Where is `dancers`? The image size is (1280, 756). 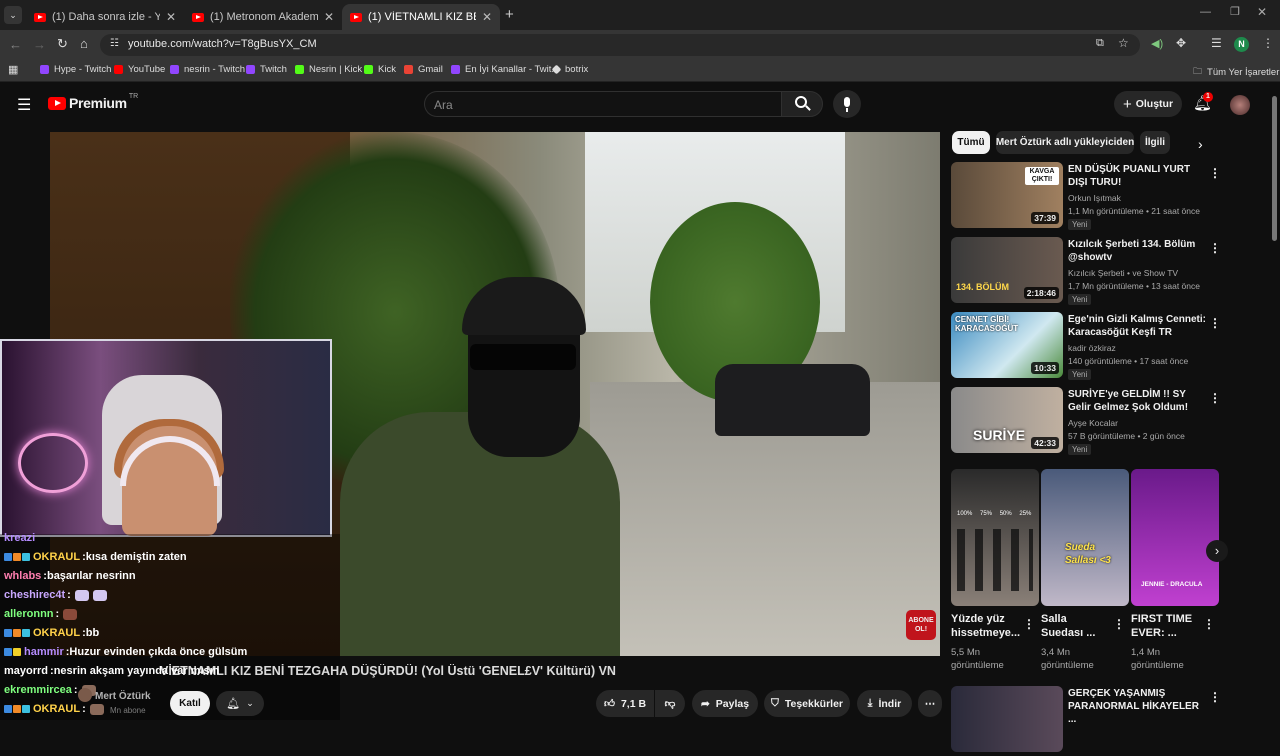
dancers is located at coordinates (995, 560).